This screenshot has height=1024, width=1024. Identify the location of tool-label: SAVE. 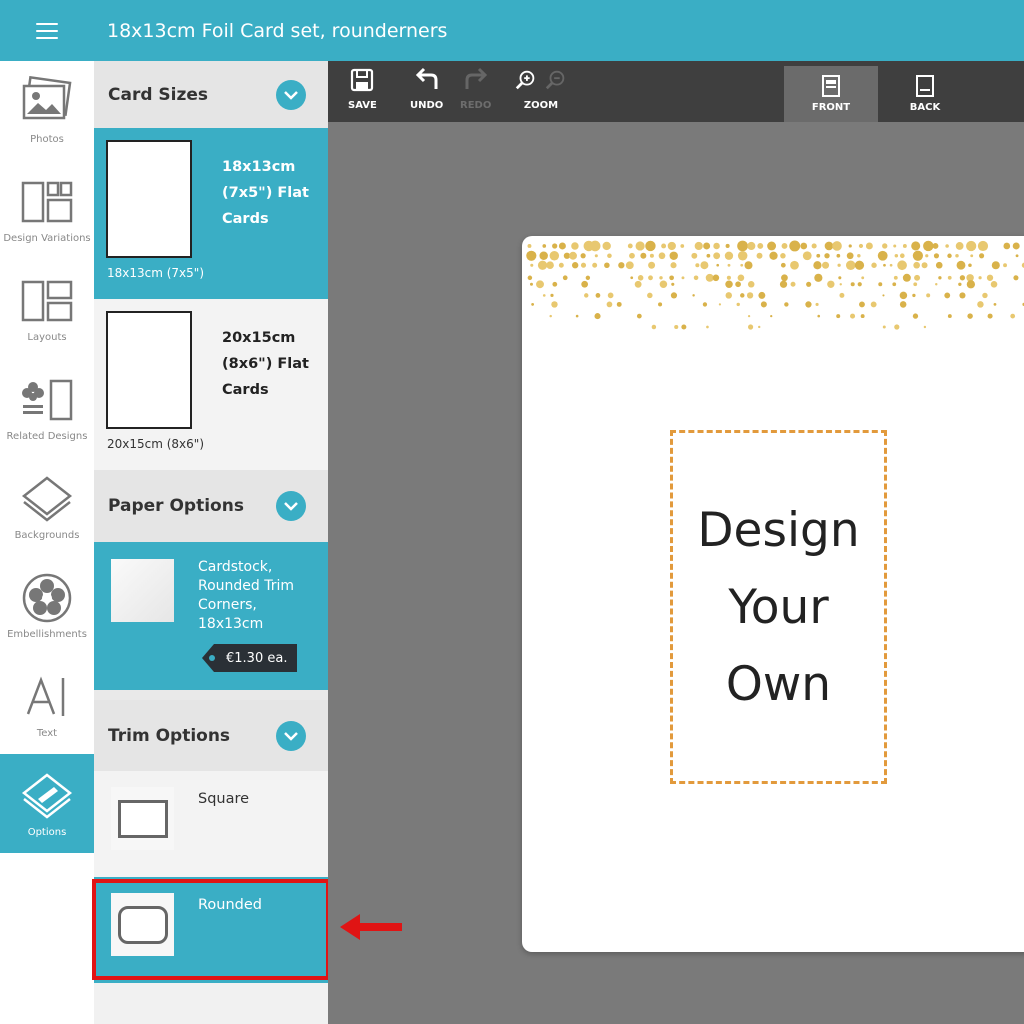
(362, 105).